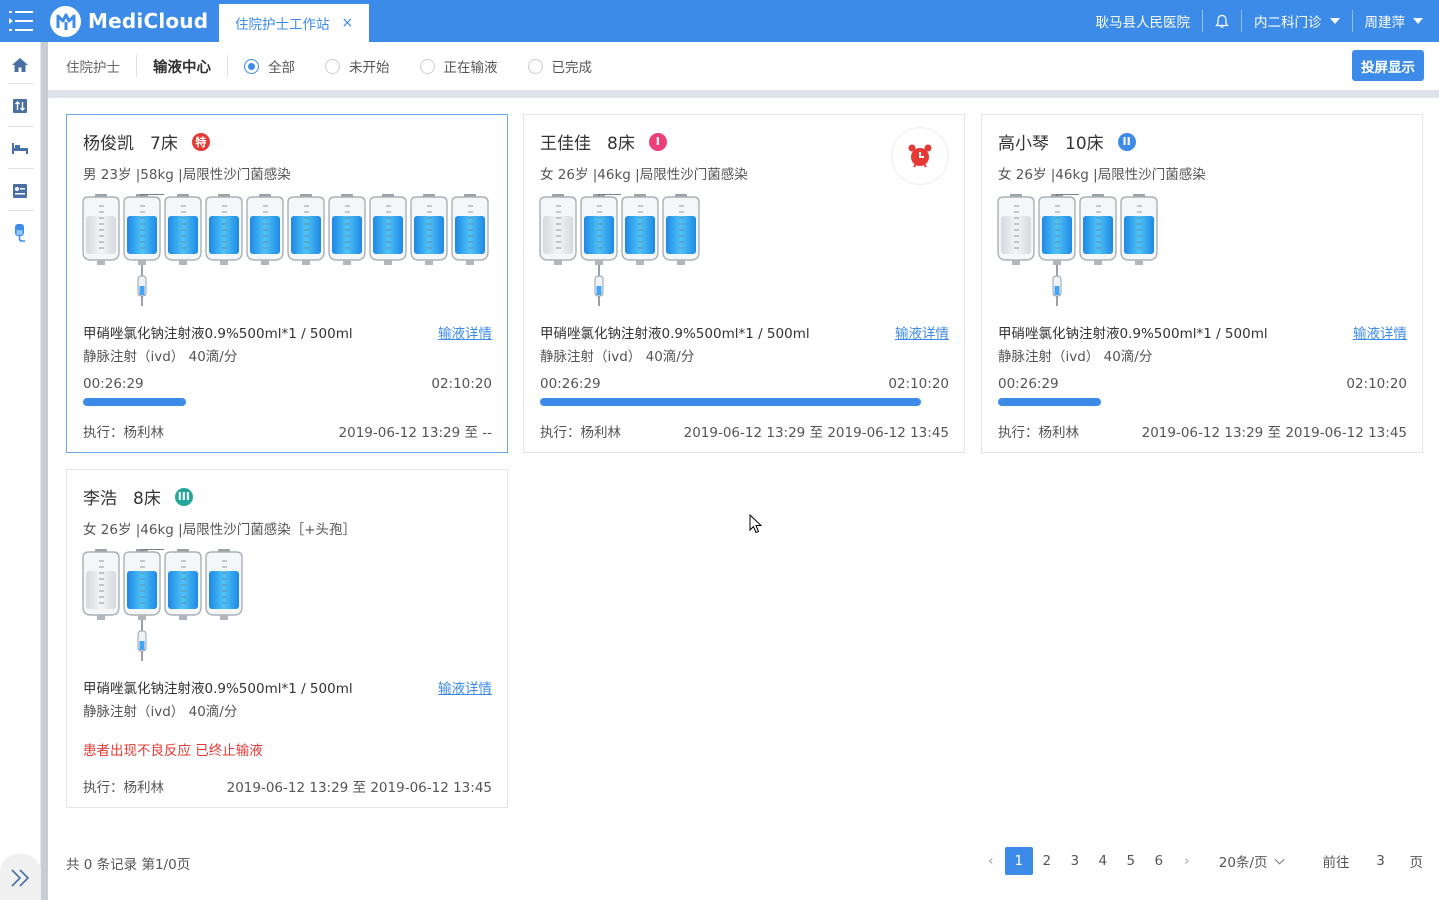 This screenshot has height=900, width=1439. Describe the element at coordinates (1103, 861) in the screenshot. I see `page-button-4: 4` at that location.